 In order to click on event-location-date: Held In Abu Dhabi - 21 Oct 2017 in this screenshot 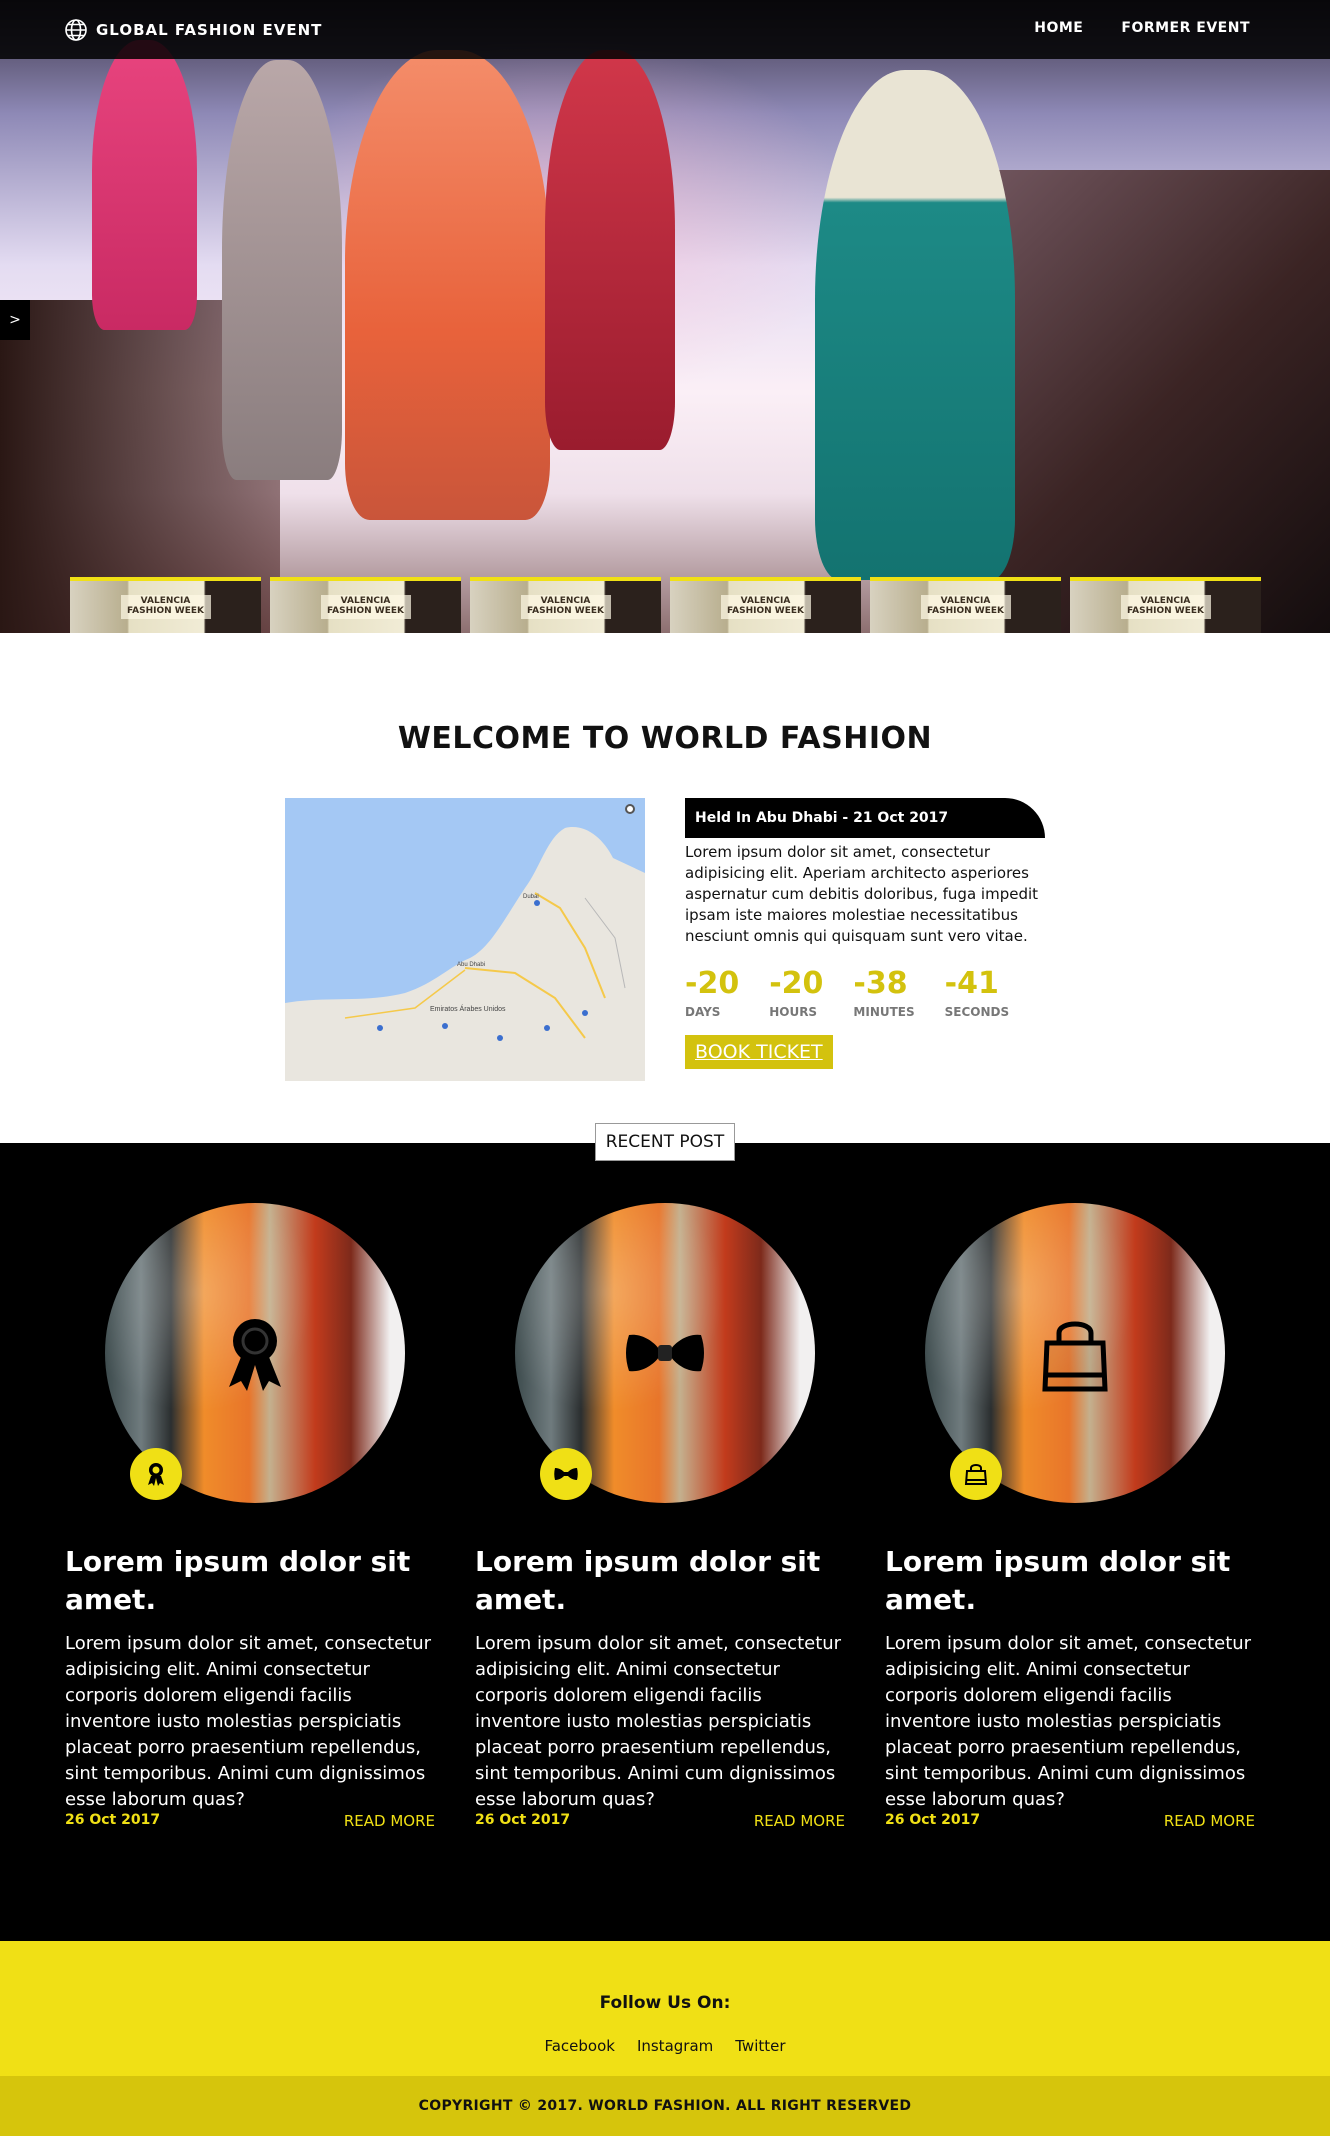, I will do `click(865, 818)`.